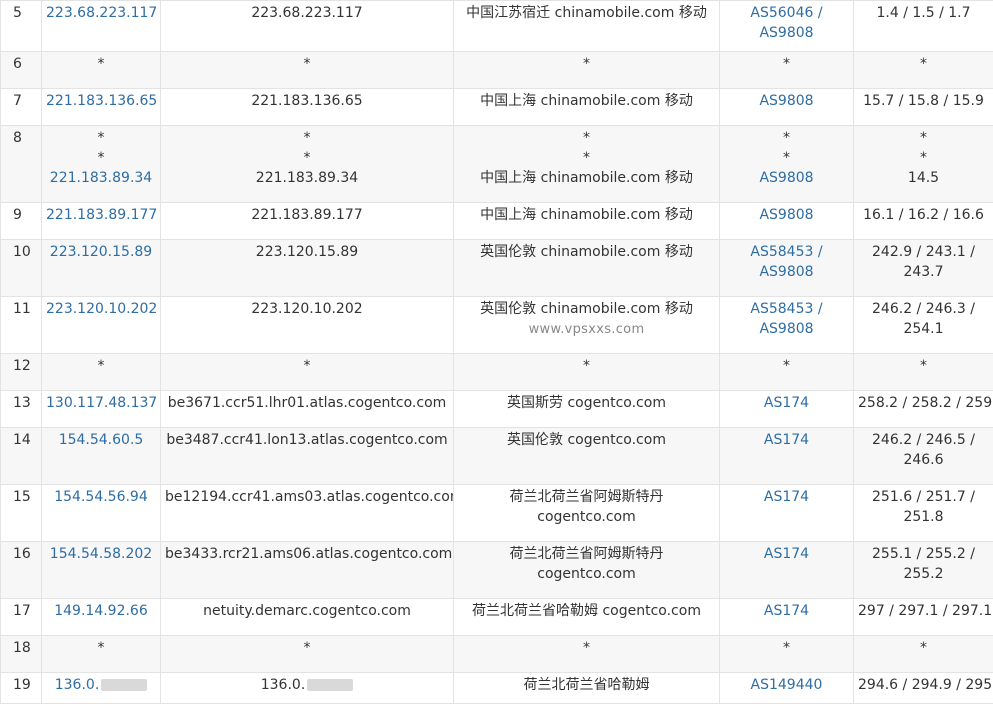  What do you see at coordinates (101, 178) in the screenshot?
I see `ip-text: 221.183.89.34` at bounding box center [101, 178].